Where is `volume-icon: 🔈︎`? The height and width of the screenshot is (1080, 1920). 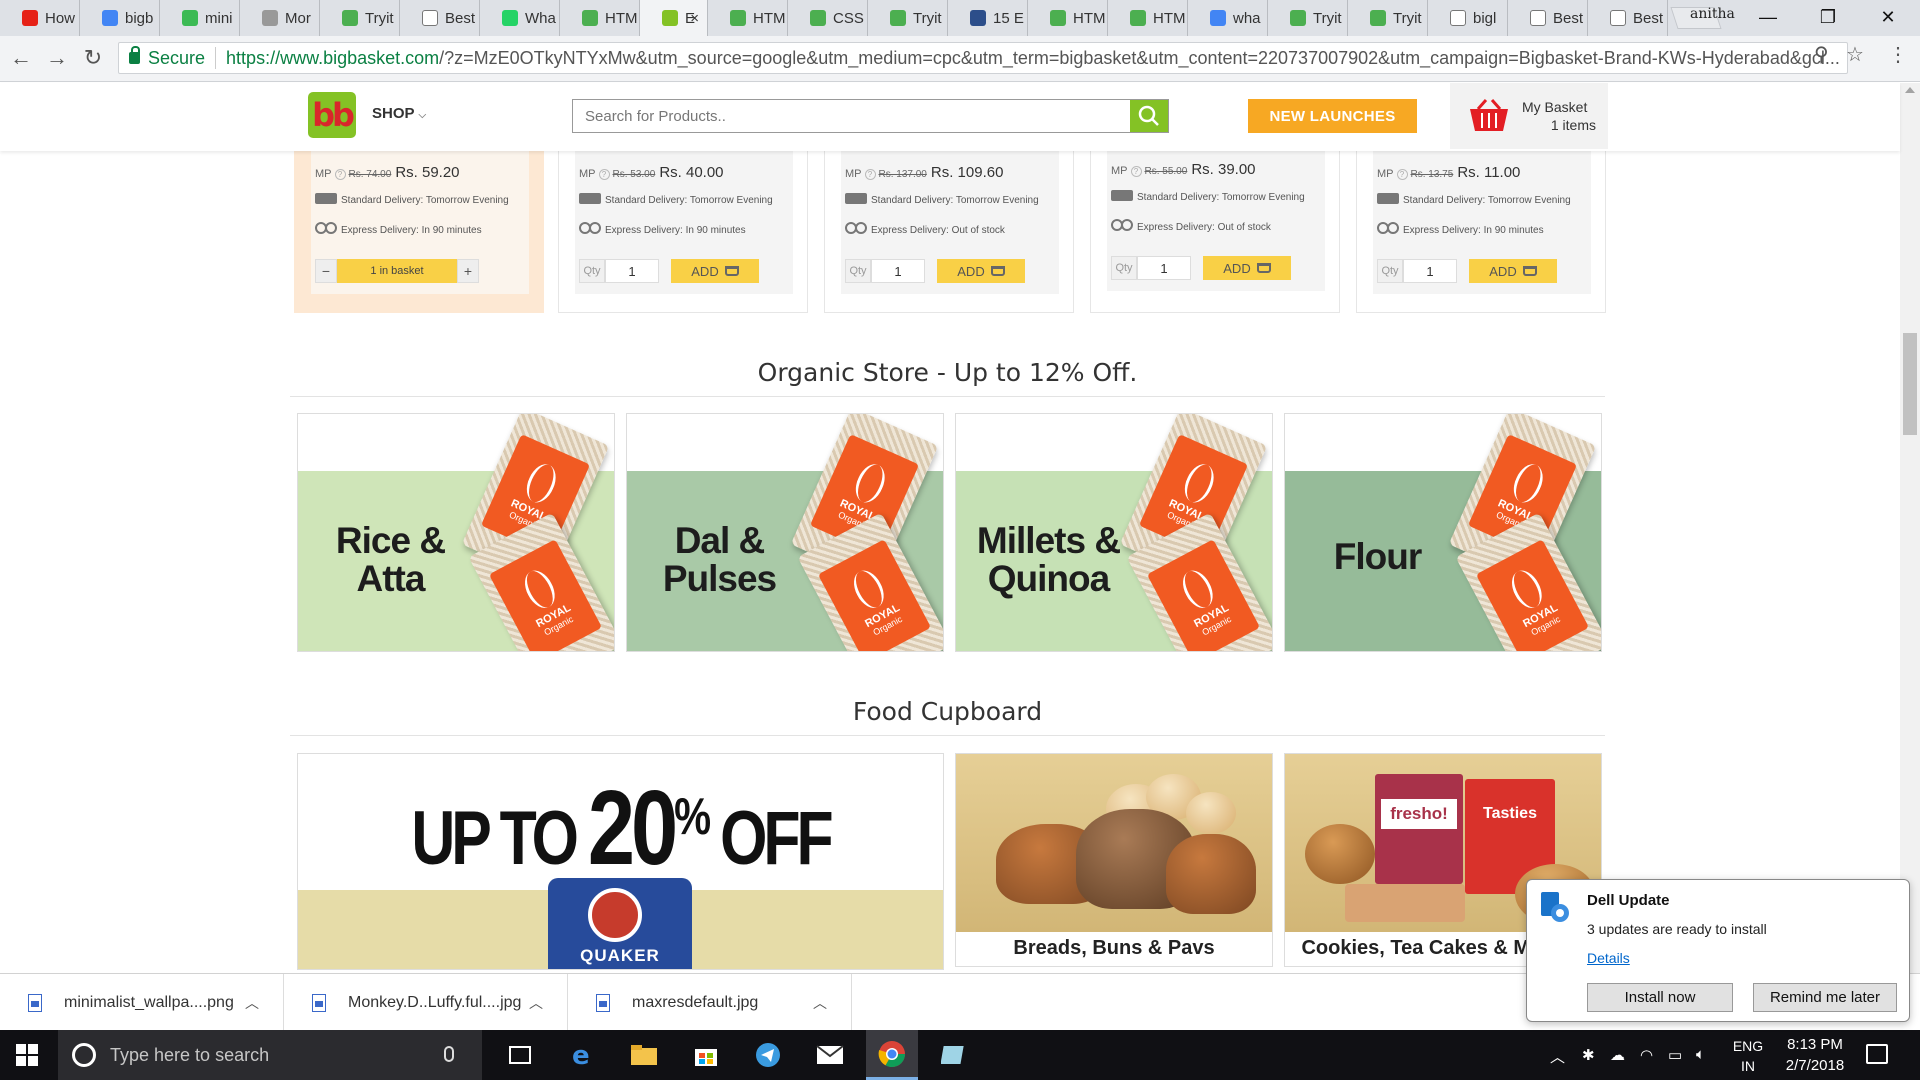
volume-icon: 🔈︎ is located at coordinates (1700, 1054).